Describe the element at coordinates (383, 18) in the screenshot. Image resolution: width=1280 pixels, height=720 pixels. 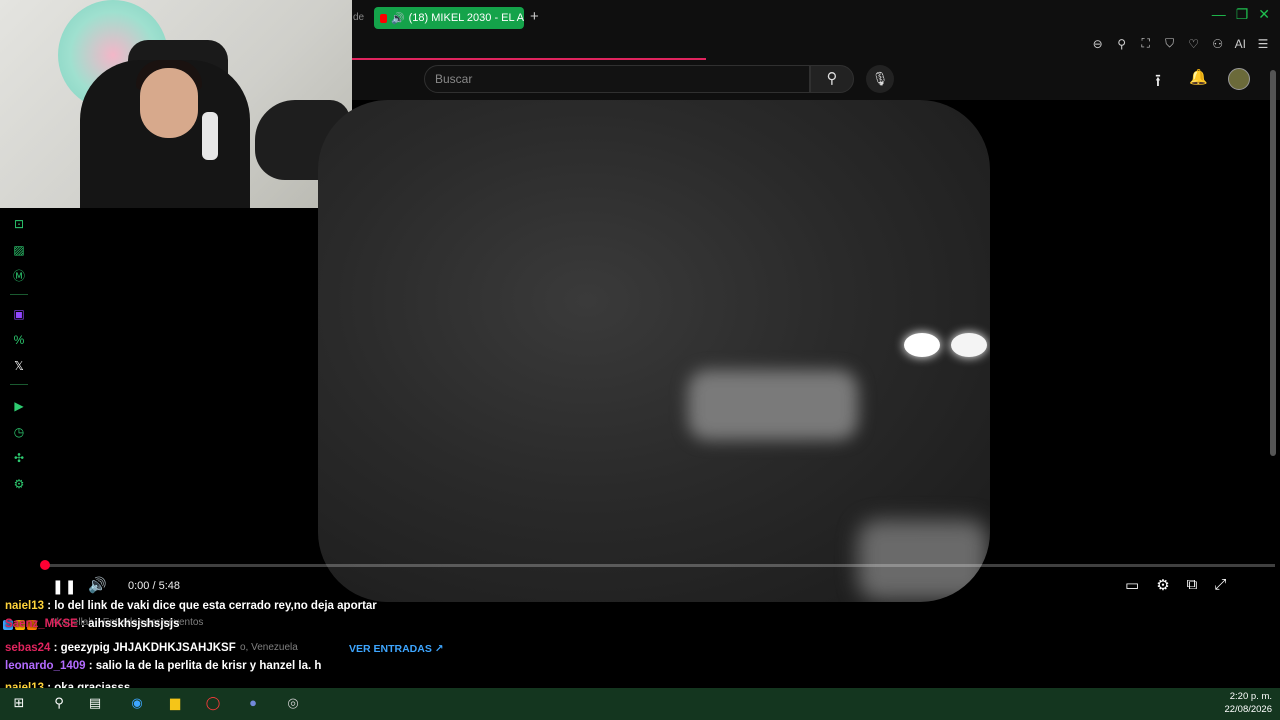
I see `youtube-icon` at that location.